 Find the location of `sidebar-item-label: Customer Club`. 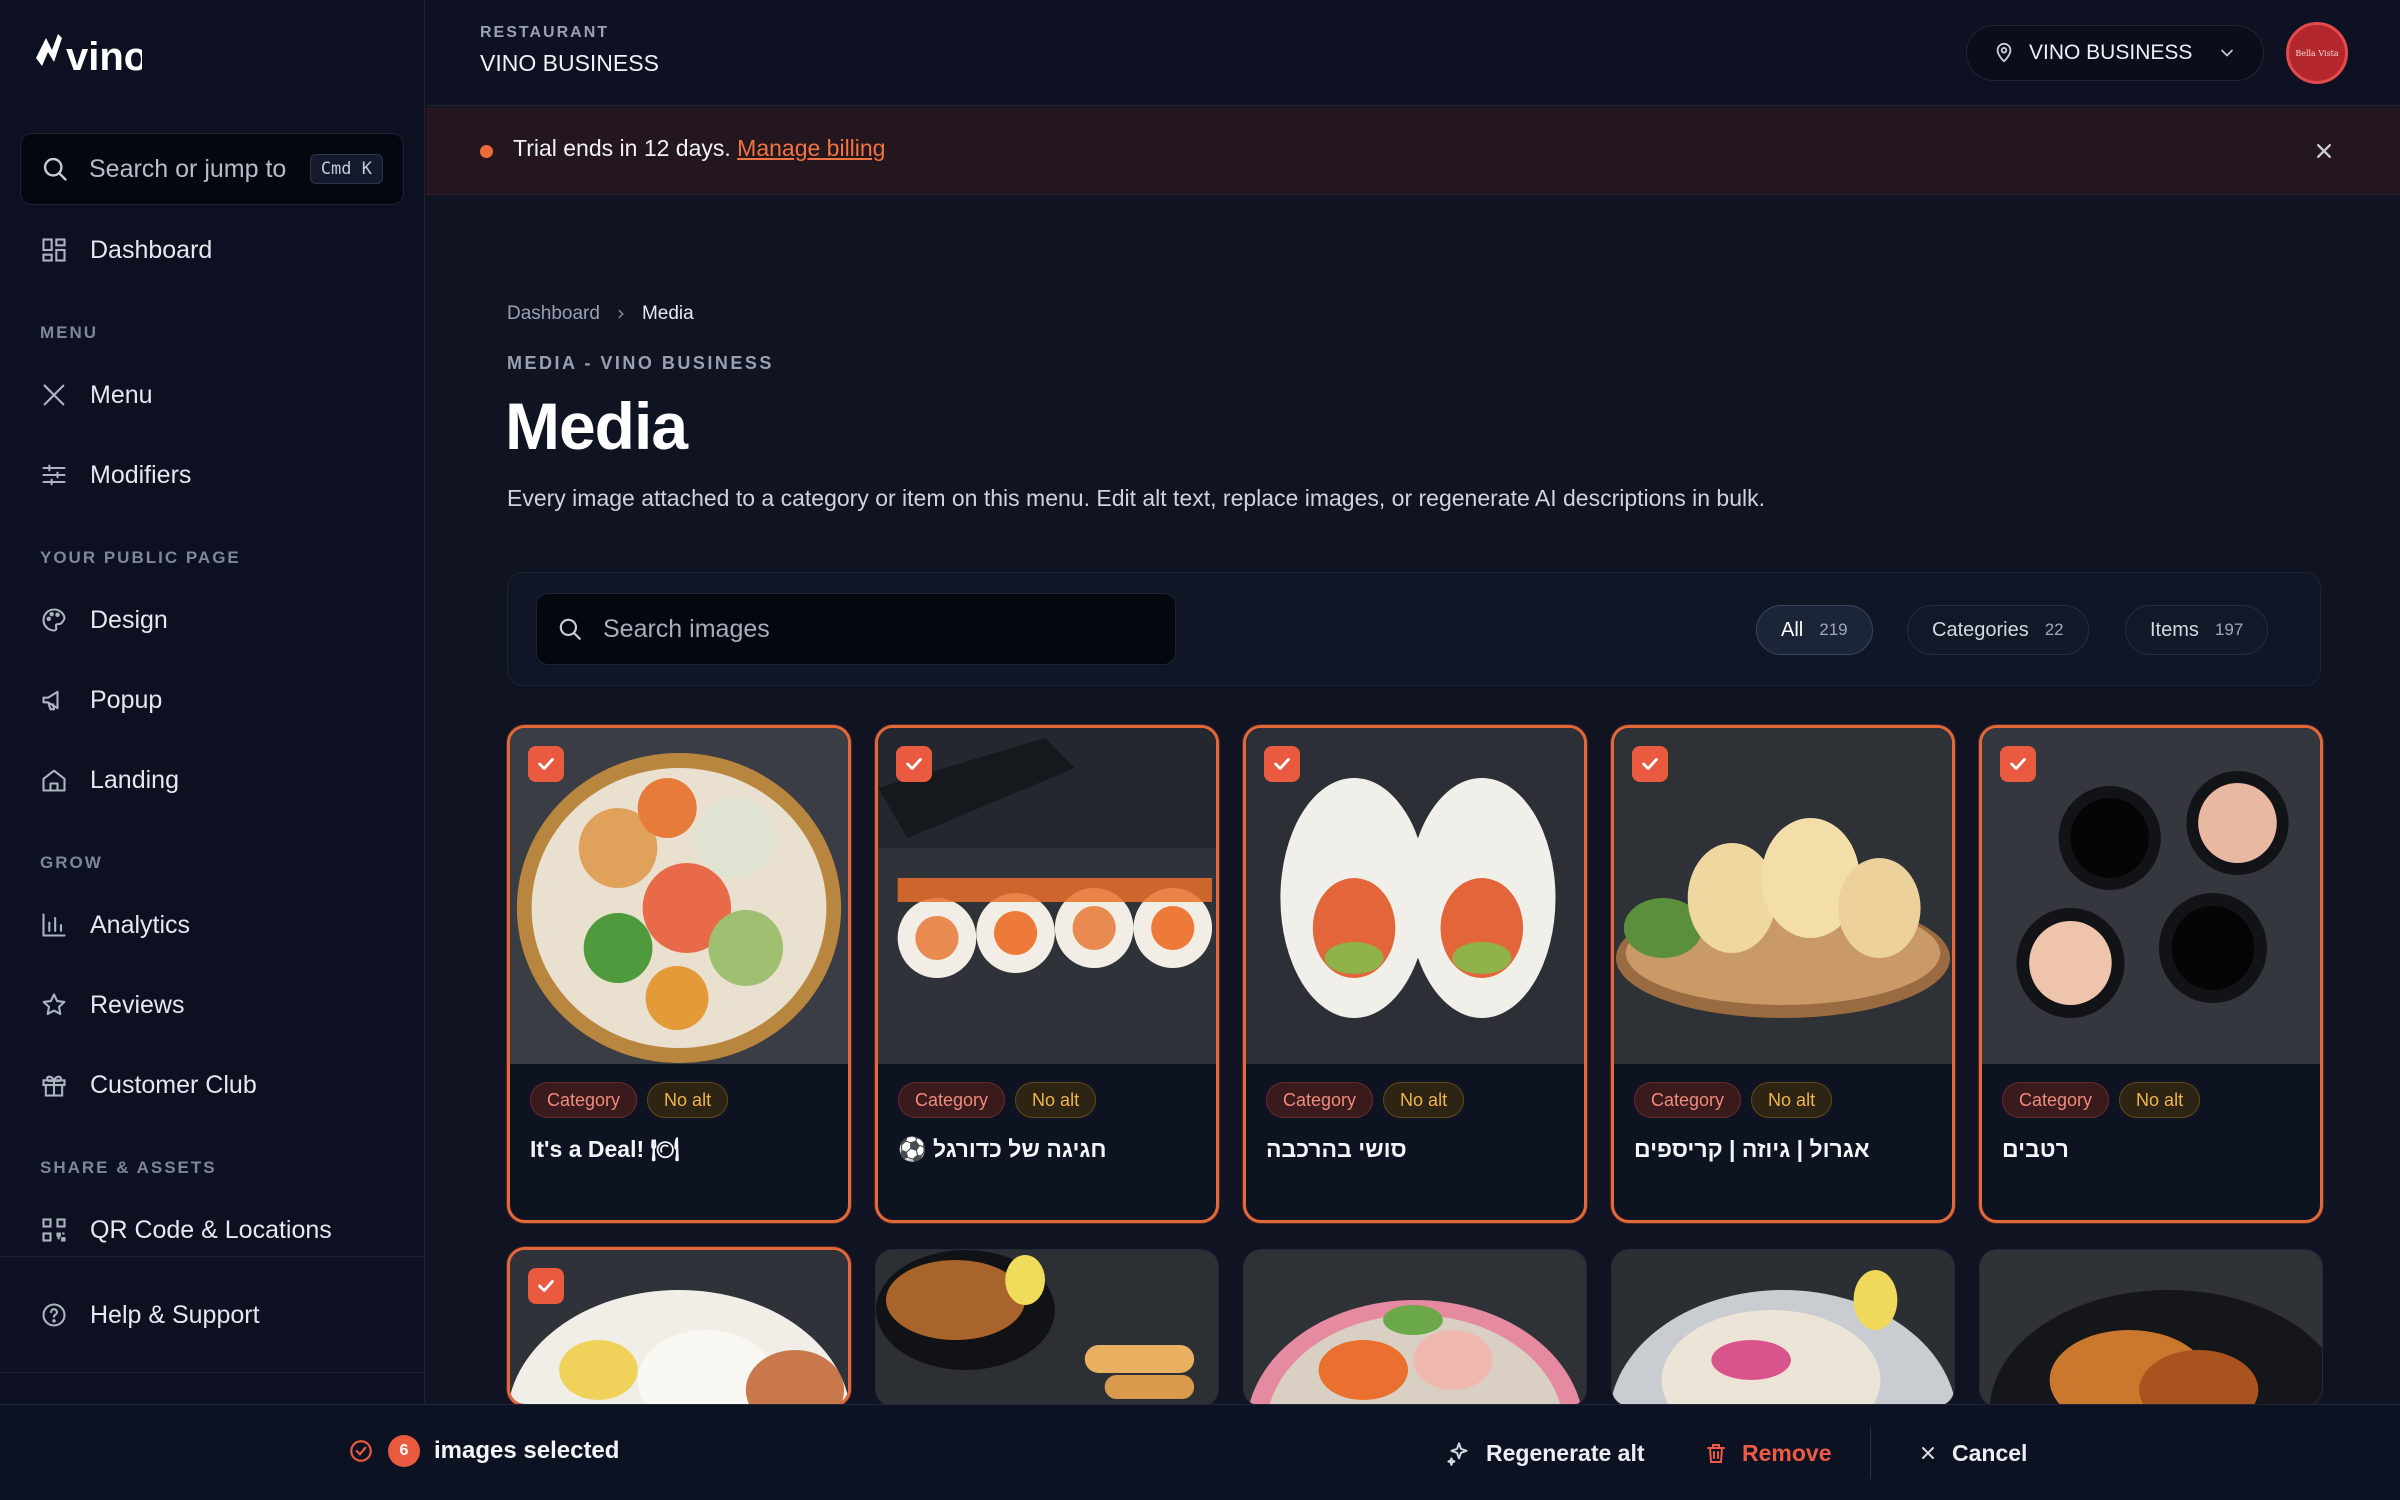

sidebar-item-label: Customer Club is located at coordinates (173, 1084).